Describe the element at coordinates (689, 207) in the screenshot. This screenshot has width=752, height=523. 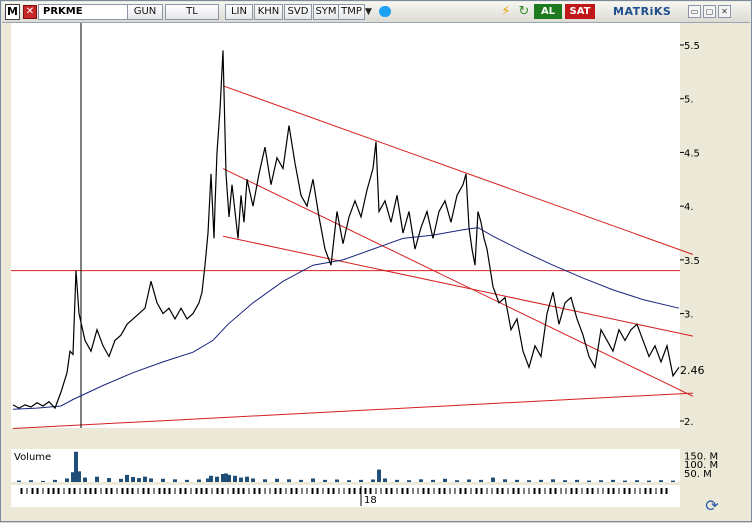
I see `y-tick-label: 4.` at that location.